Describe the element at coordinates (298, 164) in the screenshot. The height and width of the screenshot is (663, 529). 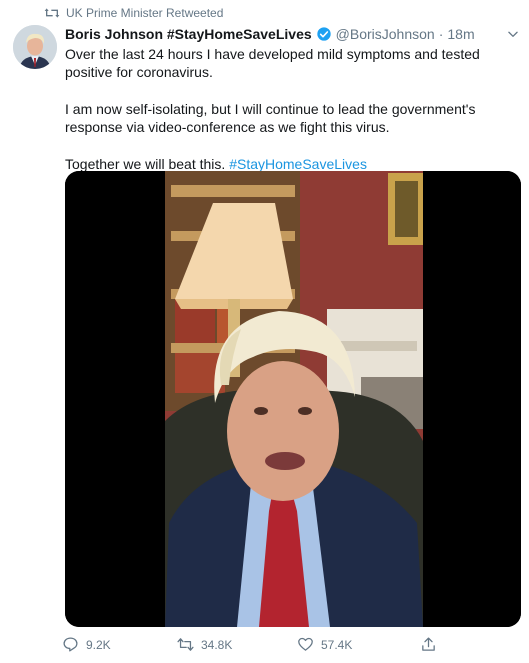
I see `hashtag-link: #StayHomeSaveLives` at that location.